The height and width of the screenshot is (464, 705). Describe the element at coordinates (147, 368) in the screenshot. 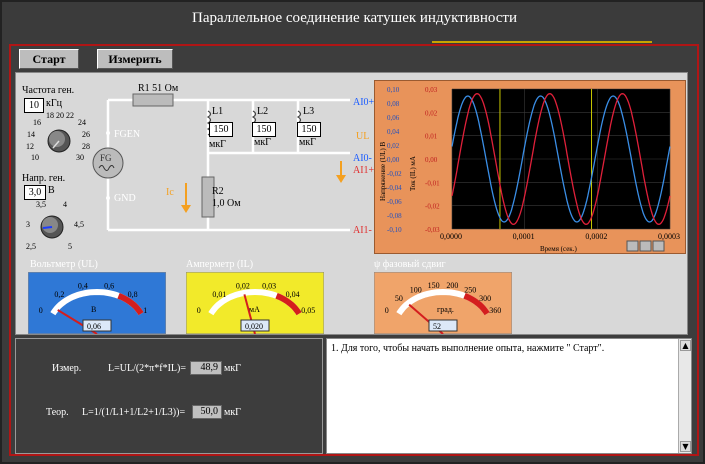

I see `meas-formula: L=UL/(2*π*f*IL)=` at that location.